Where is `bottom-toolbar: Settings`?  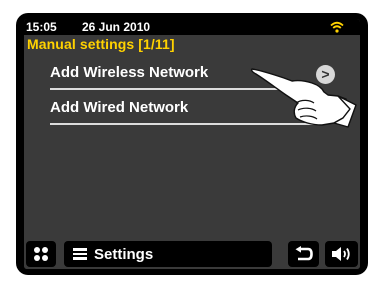
bottom-toolbar: Settings is located at coordinates (192, 253).